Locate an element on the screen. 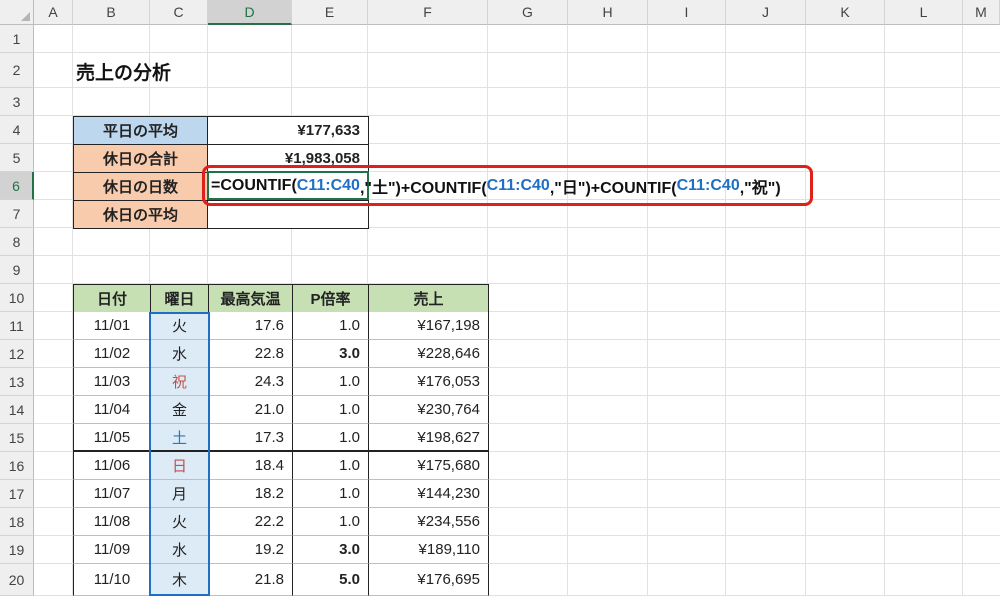 This screenshot has height=596, width=1000. table-cell-max-temp: 22.2 is located at coordinates (250, 522).